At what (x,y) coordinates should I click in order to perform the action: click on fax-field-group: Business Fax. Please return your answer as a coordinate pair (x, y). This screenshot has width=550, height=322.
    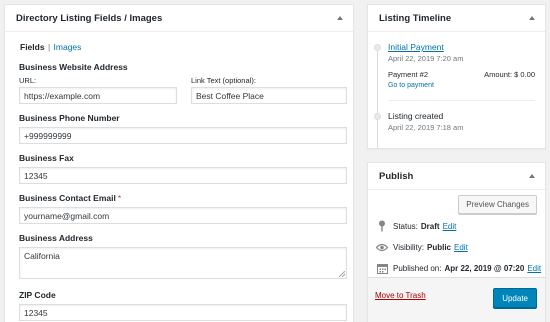
    Looking at the image, I should click on (183, 168).